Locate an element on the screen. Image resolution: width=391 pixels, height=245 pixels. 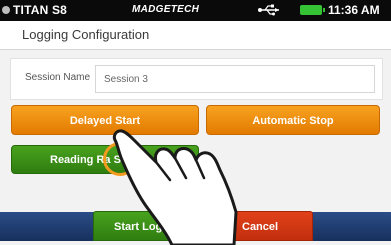
page-title: Logging Configuration is located at coordinates (86, 34).